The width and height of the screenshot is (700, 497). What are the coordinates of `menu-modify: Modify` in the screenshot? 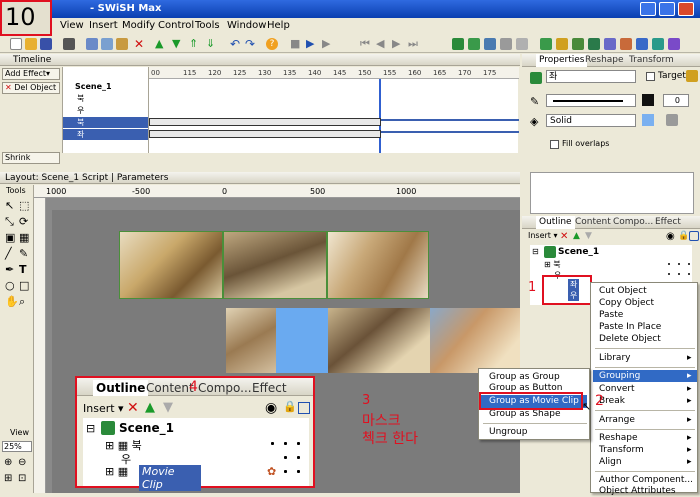 It's located at (138, 26).